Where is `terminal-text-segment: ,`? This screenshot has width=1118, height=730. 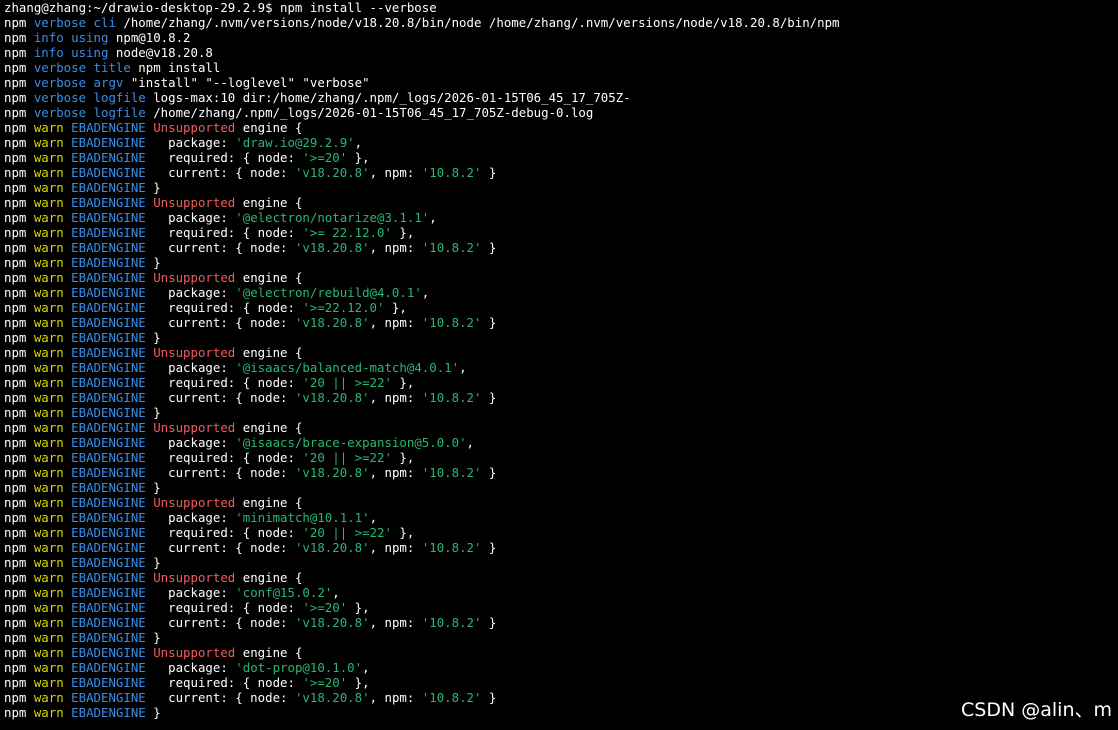 terminal-text-segment: , is located at coordinates (373, 517).